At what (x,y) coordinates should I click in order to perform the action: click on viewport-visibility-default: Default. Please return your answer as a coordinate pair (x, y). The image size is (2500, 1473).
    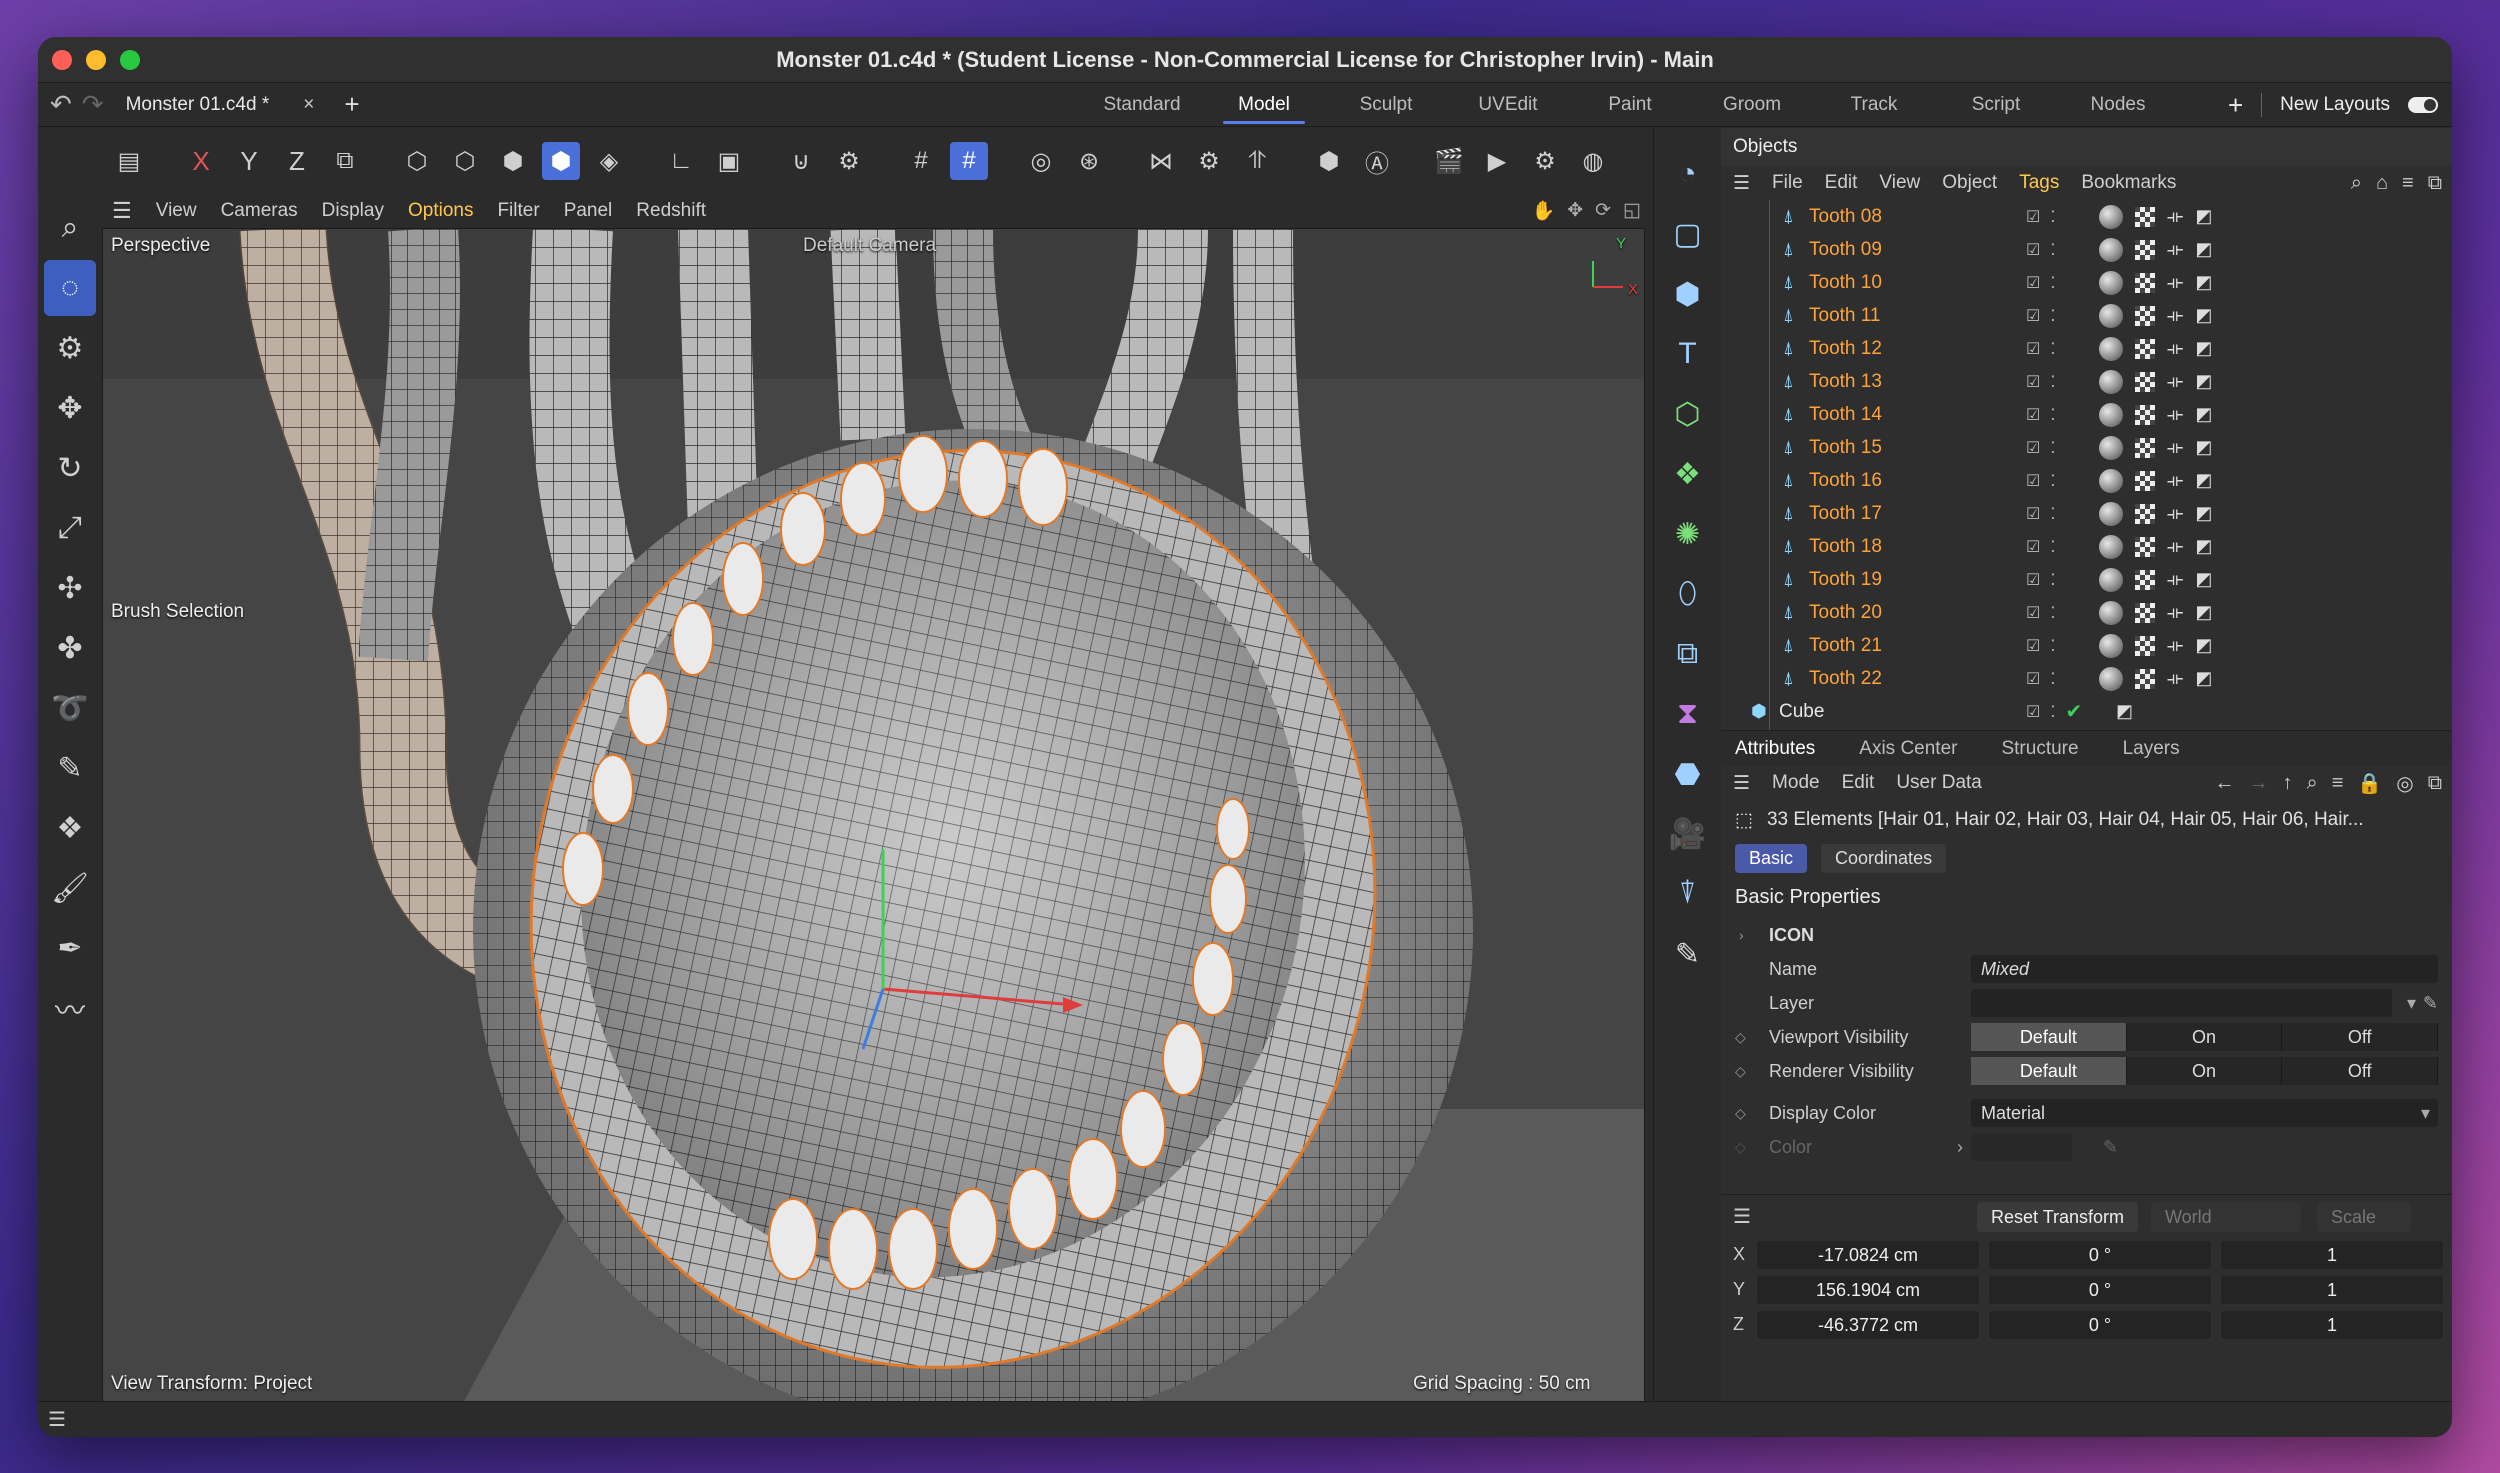
    Looking at the image, I should click on (2049, 1037).